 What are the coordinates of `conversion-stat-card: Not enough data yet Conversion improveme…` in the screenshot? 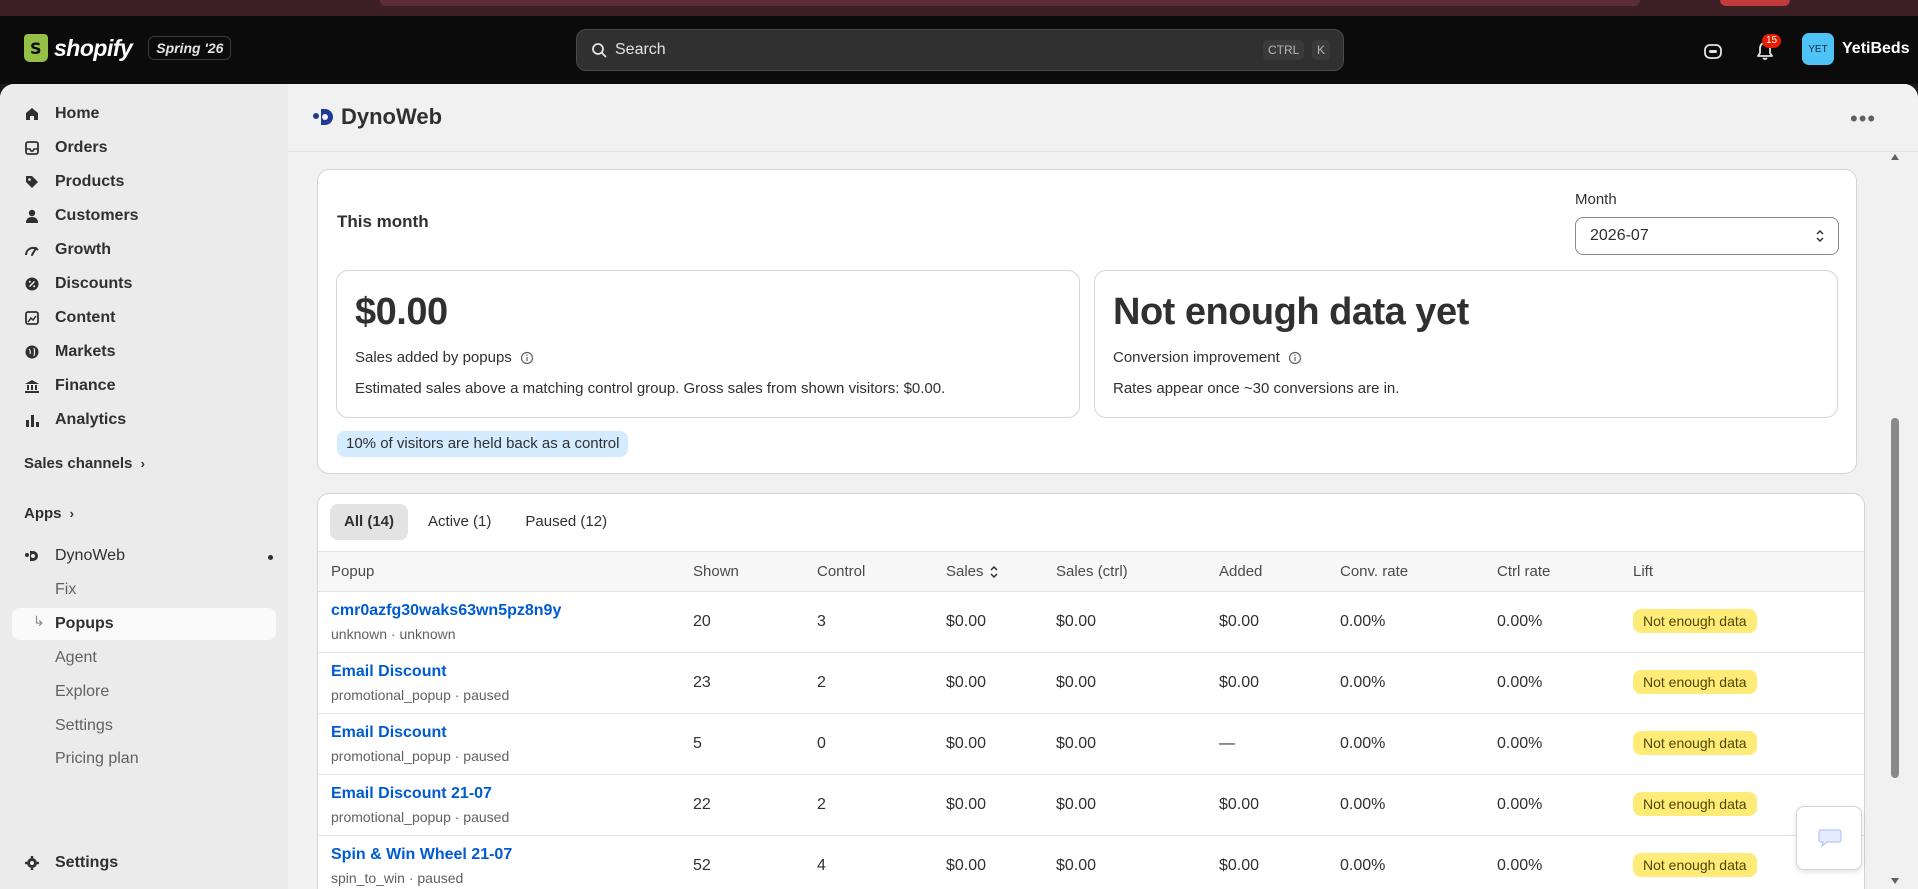 It's located at (1466, 344).